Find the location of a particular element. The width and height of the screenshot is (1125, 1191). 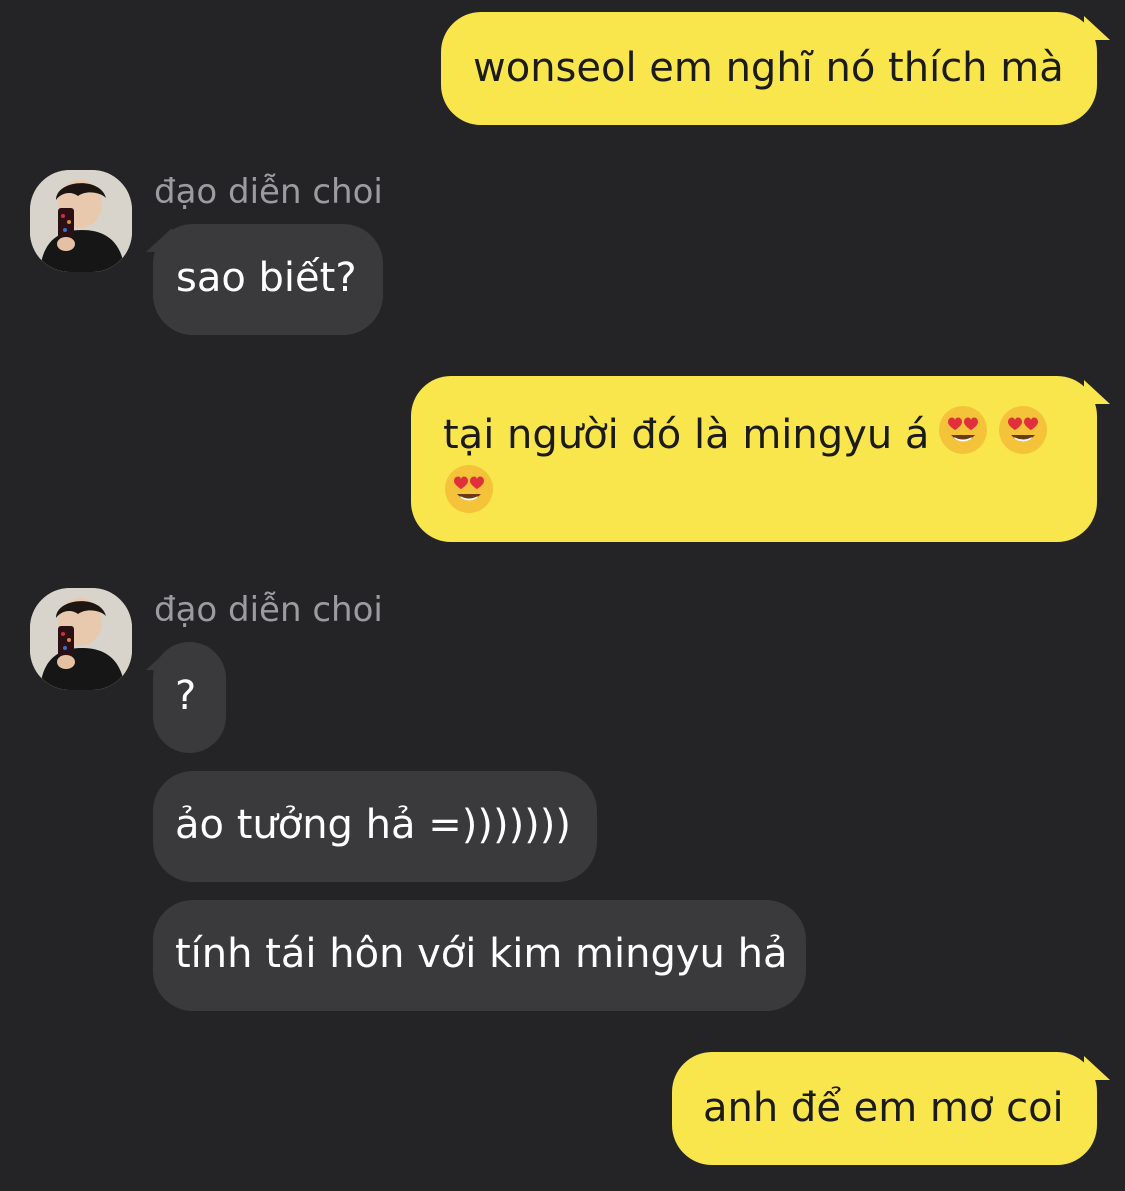

message-text: tại người đó là mingyu á is located at coordinates (686, 435).